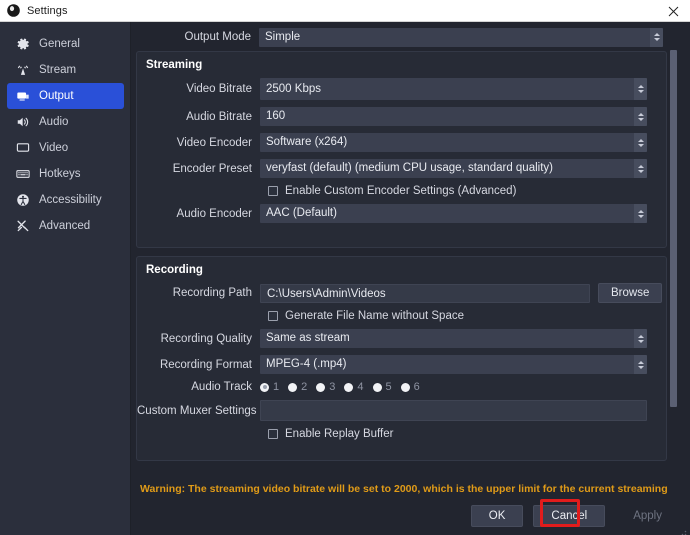 This screenshot has height=535, width=690. Describe the element at coordinates (673, 11) in the screenshot. I see `close-icon` at that location.